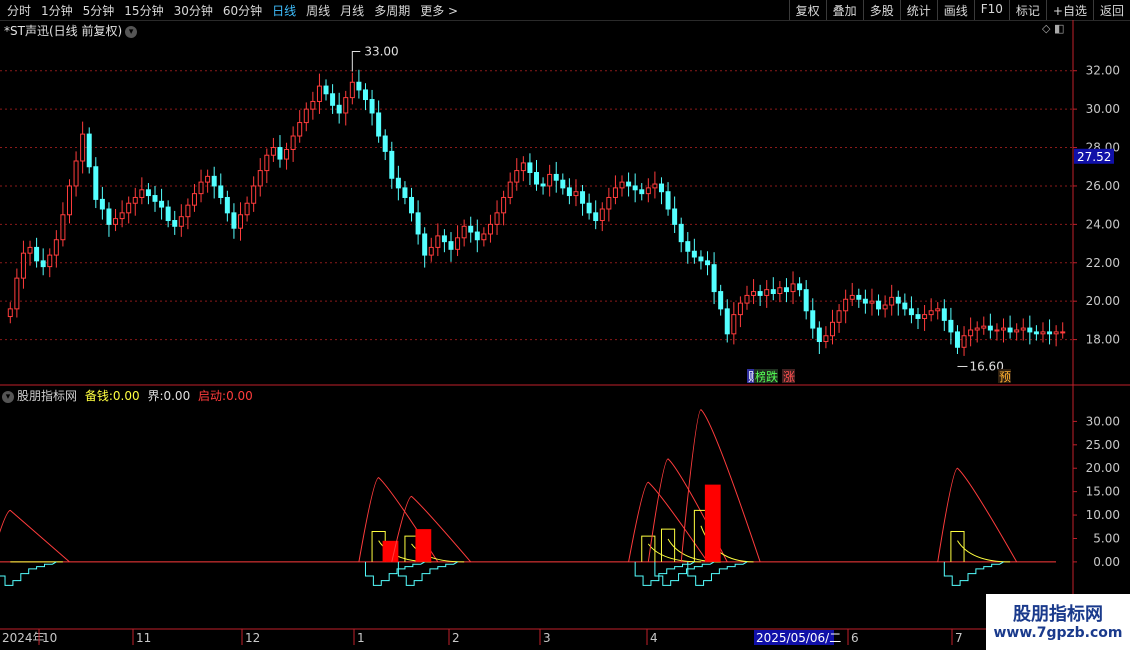 This screenshot has width=1130, height=650. I want to click on price-tick-label: 20.00, so click(1103, 301).